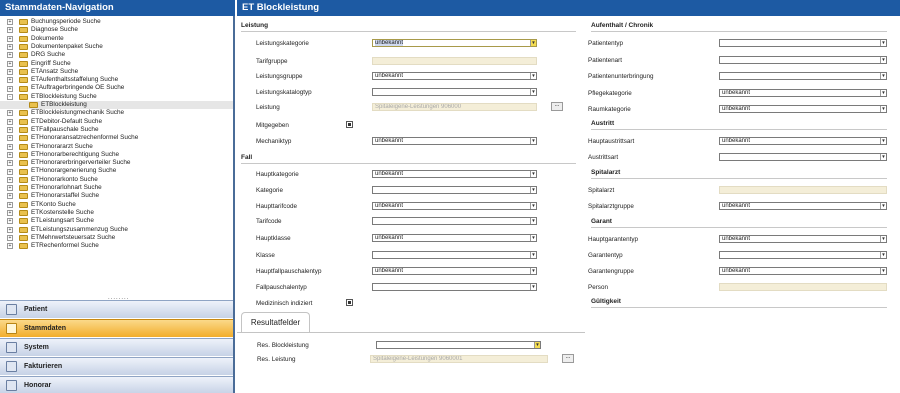  I want to click on nav-button-fakturieren: Fakturieren, so click(116, 366).